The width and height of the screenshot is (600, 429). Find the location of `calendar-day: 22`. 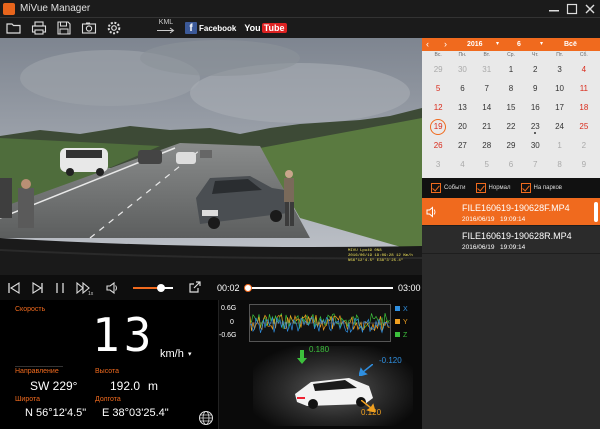

calendar-day: 22 is located at coordinates (511, 126).